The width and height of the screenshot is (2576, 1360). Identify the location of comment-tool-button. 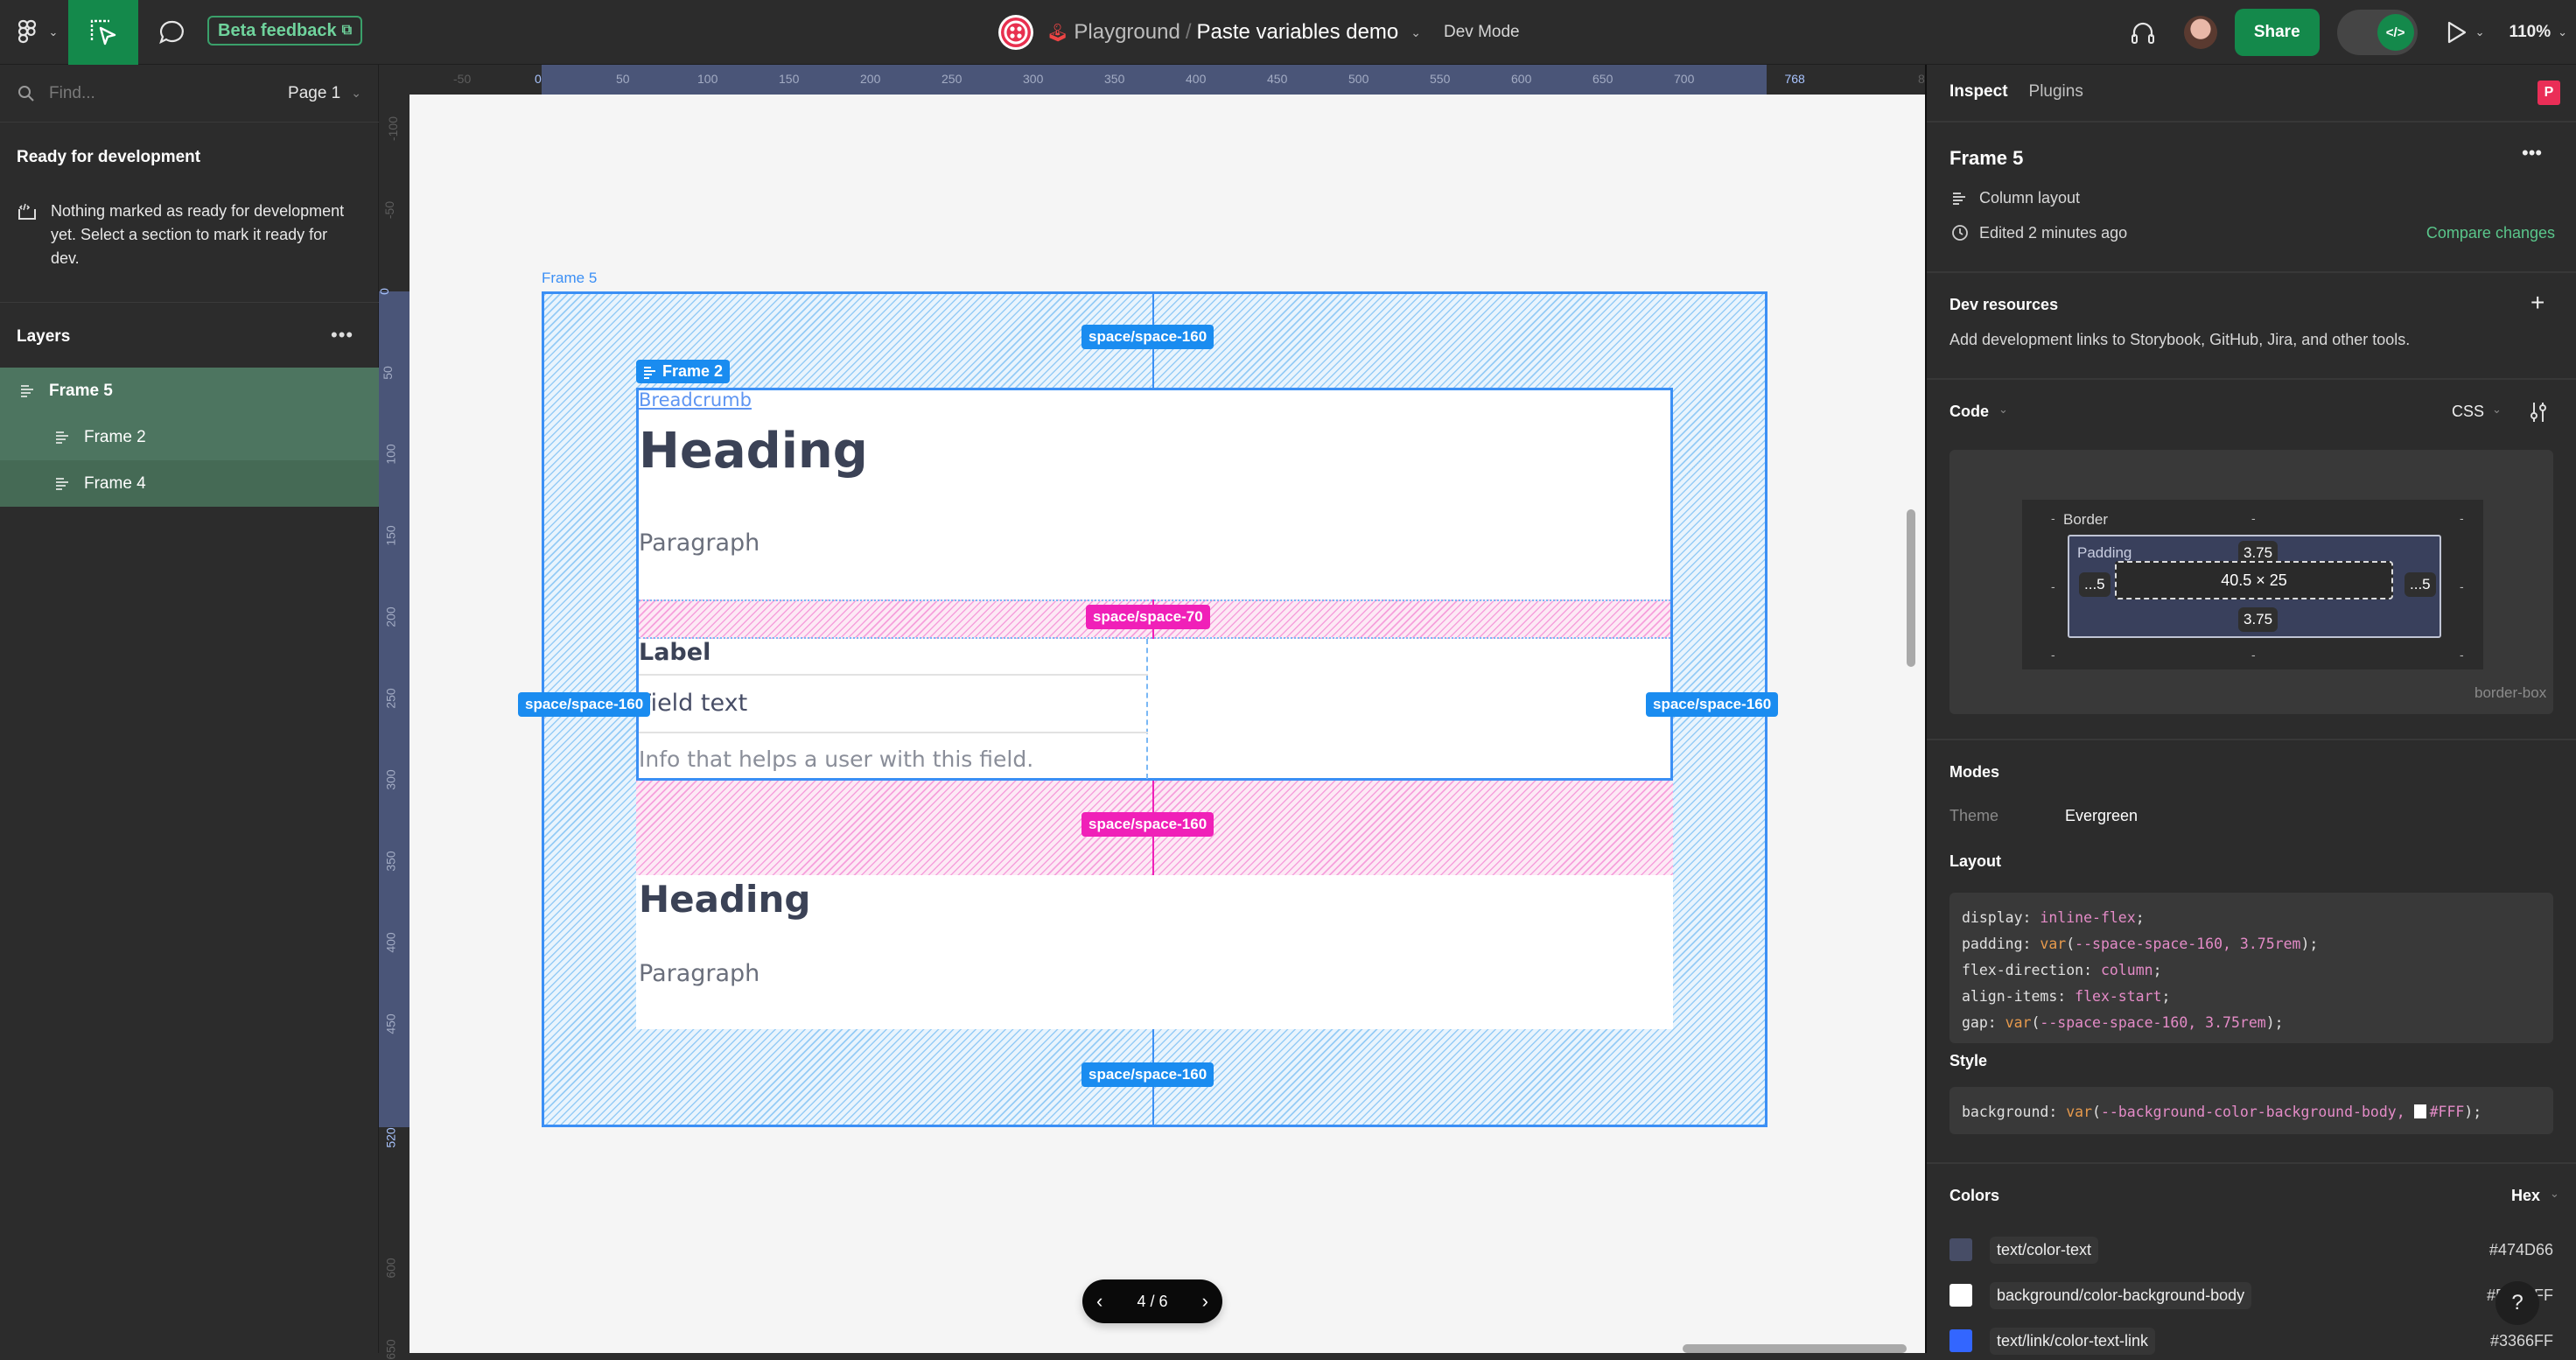
(171, 32).